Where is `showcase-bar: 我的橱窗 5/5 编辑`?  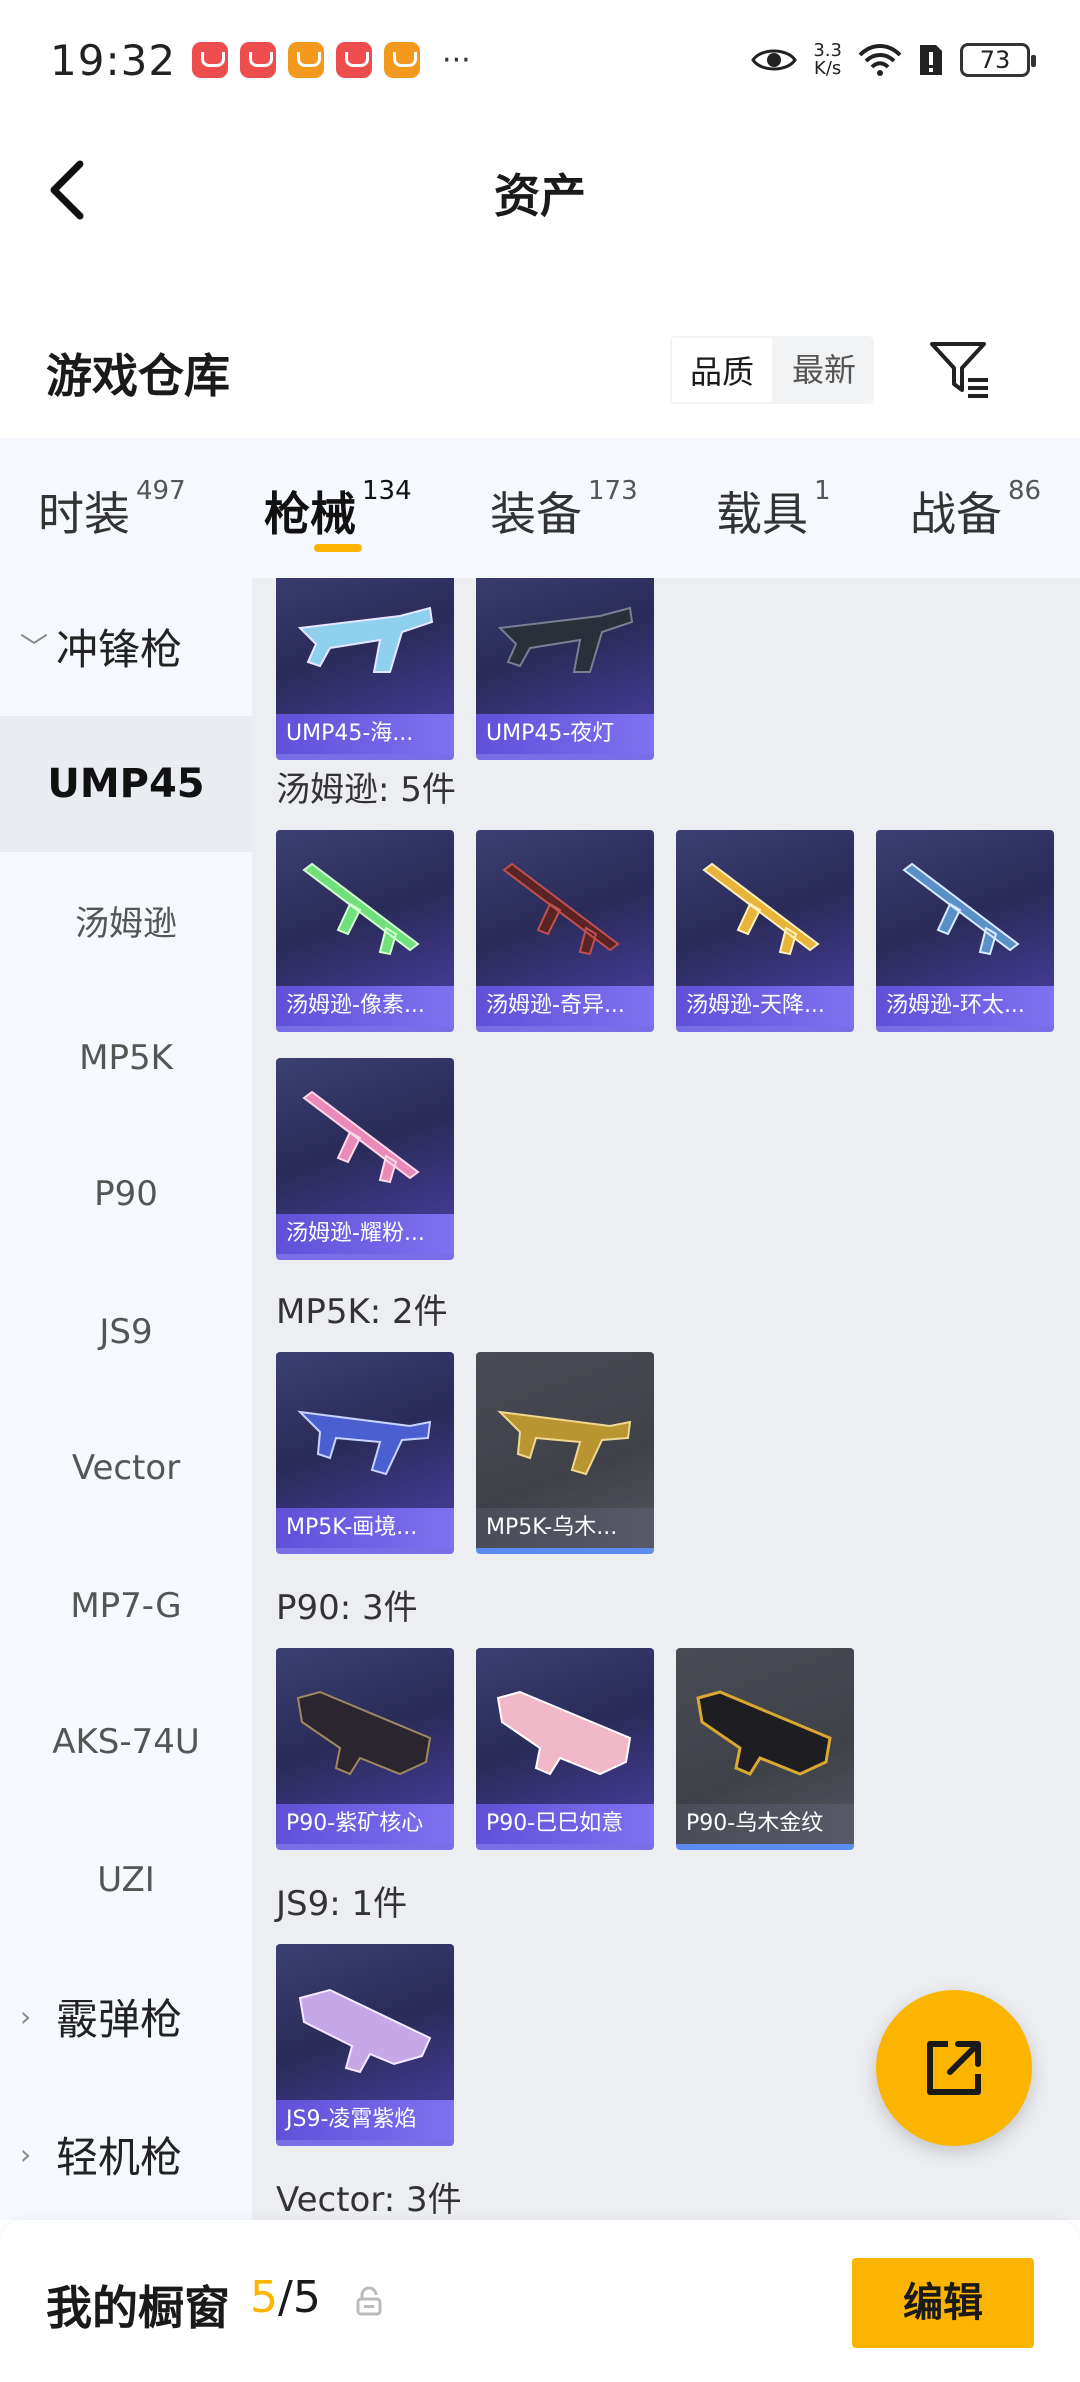 showcase-bar: 我的橱窗 5/5 编辑 is located at coordinates (540, 2301).